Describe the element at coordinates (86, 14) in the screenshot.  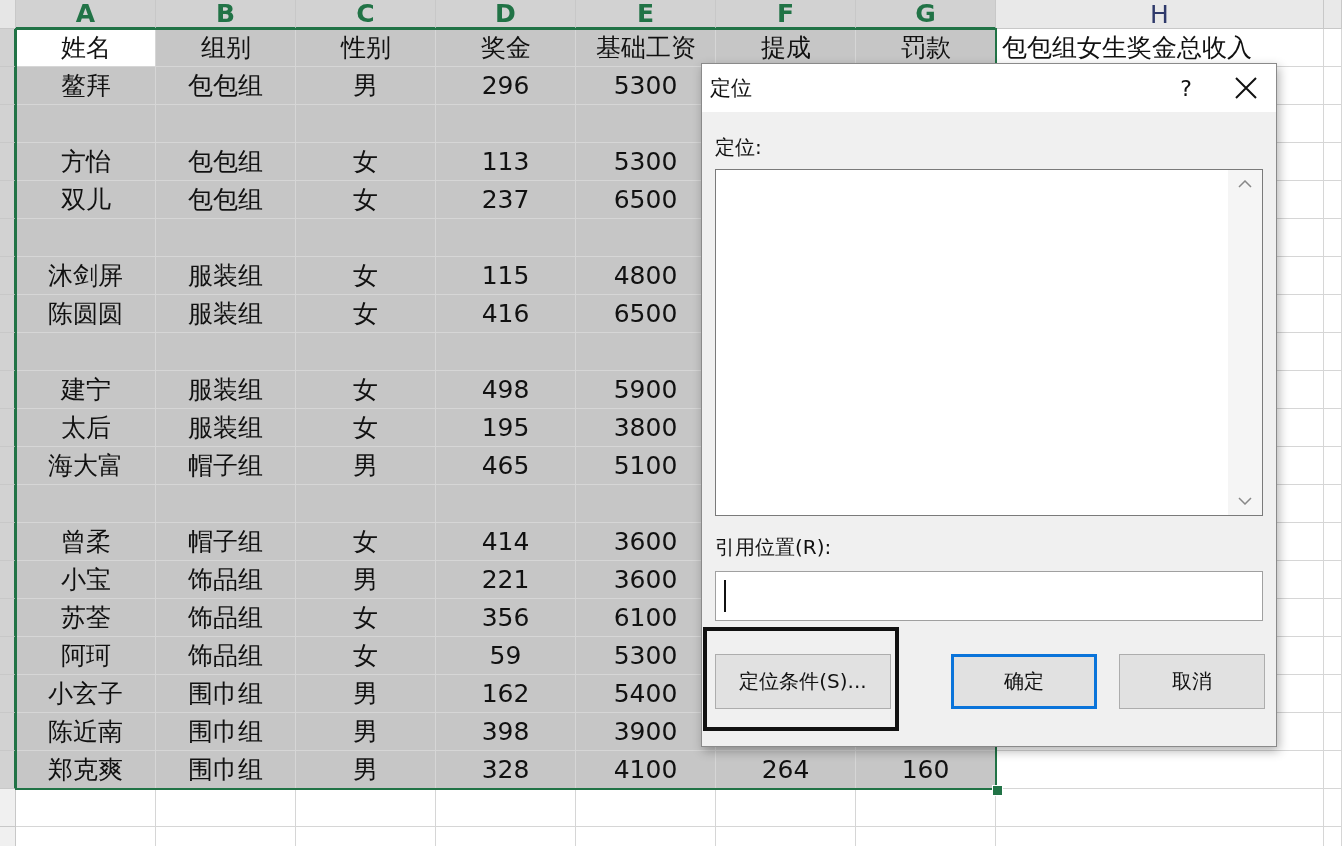
I see `column-header: A` at that location.